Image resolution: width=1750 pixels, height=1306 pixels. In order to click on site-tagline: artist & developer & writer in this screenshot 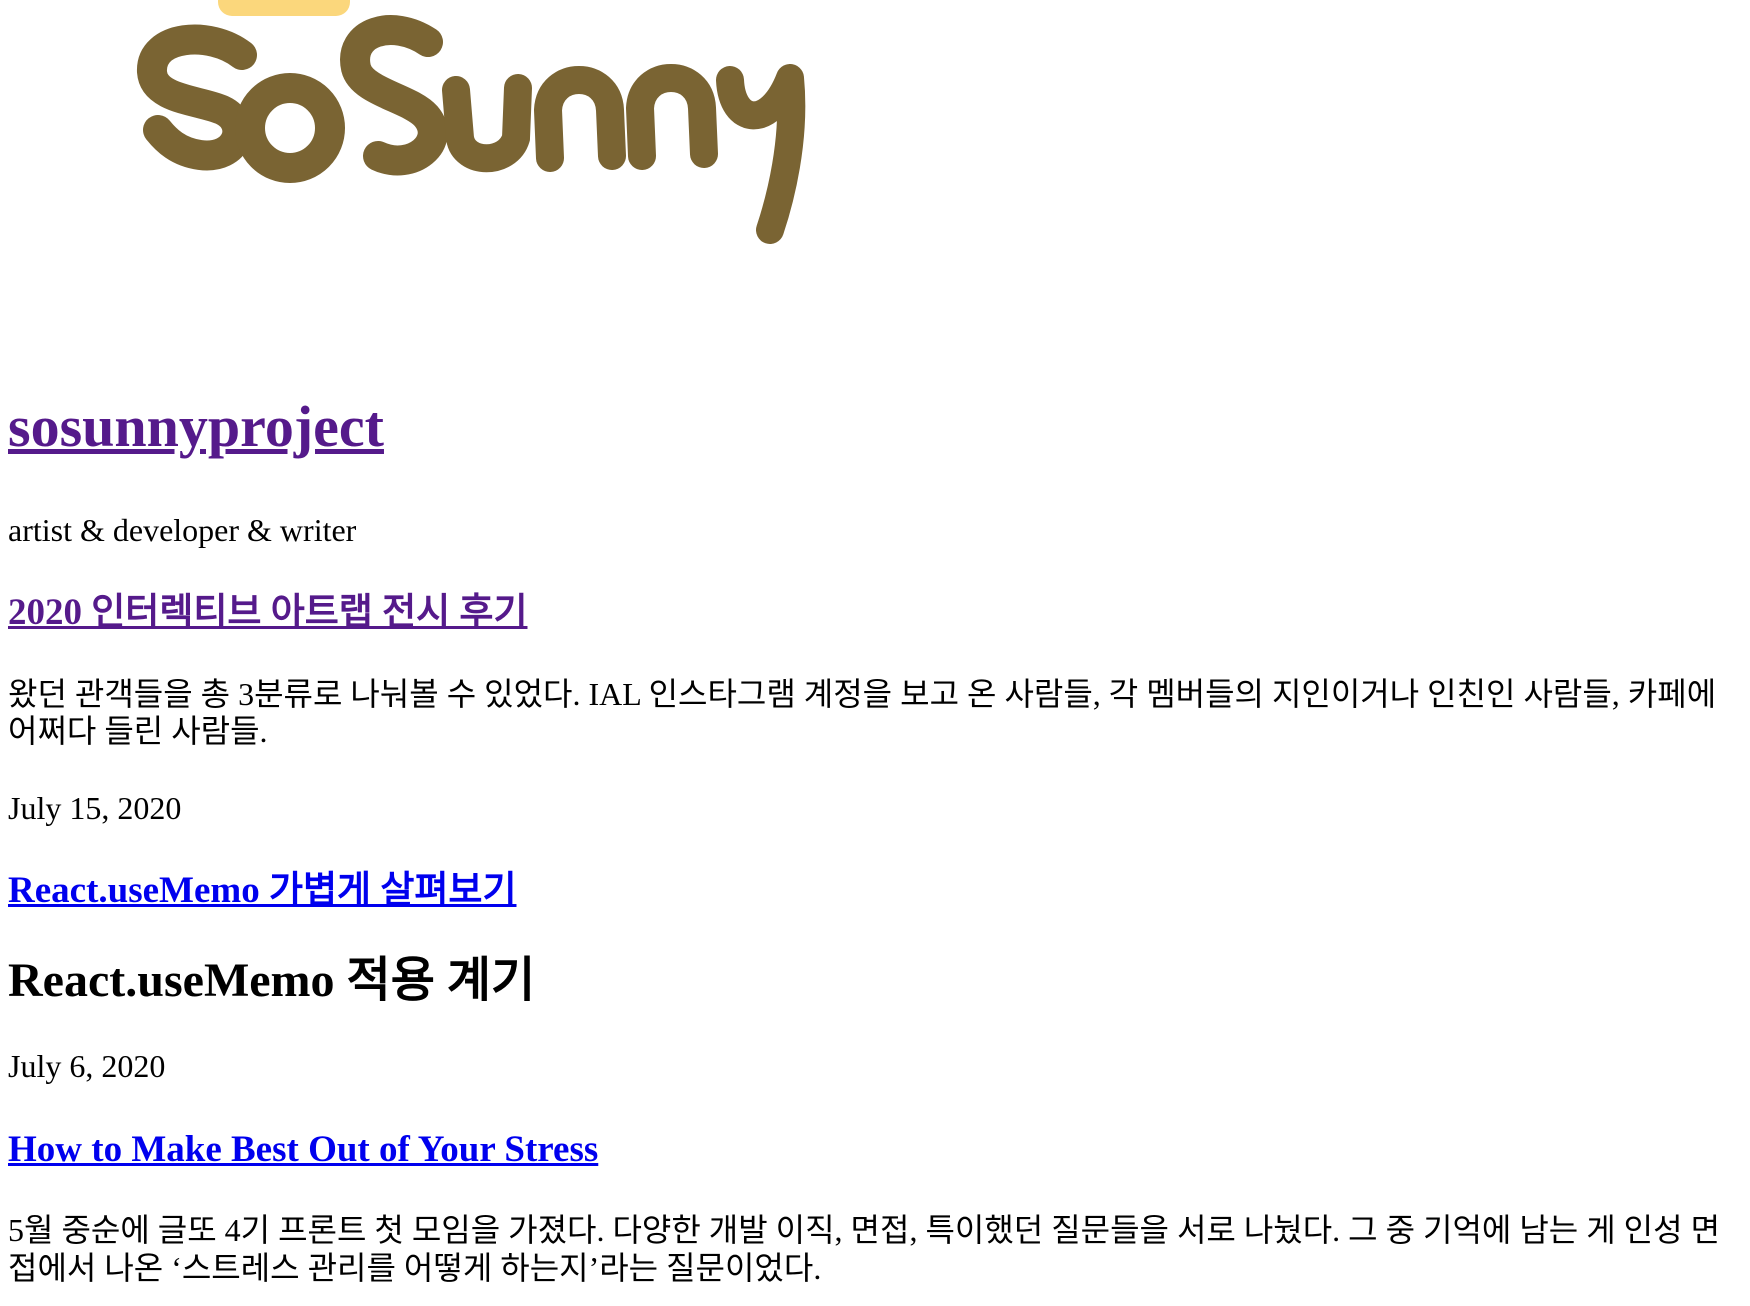, I will do `click(182, 529)`.